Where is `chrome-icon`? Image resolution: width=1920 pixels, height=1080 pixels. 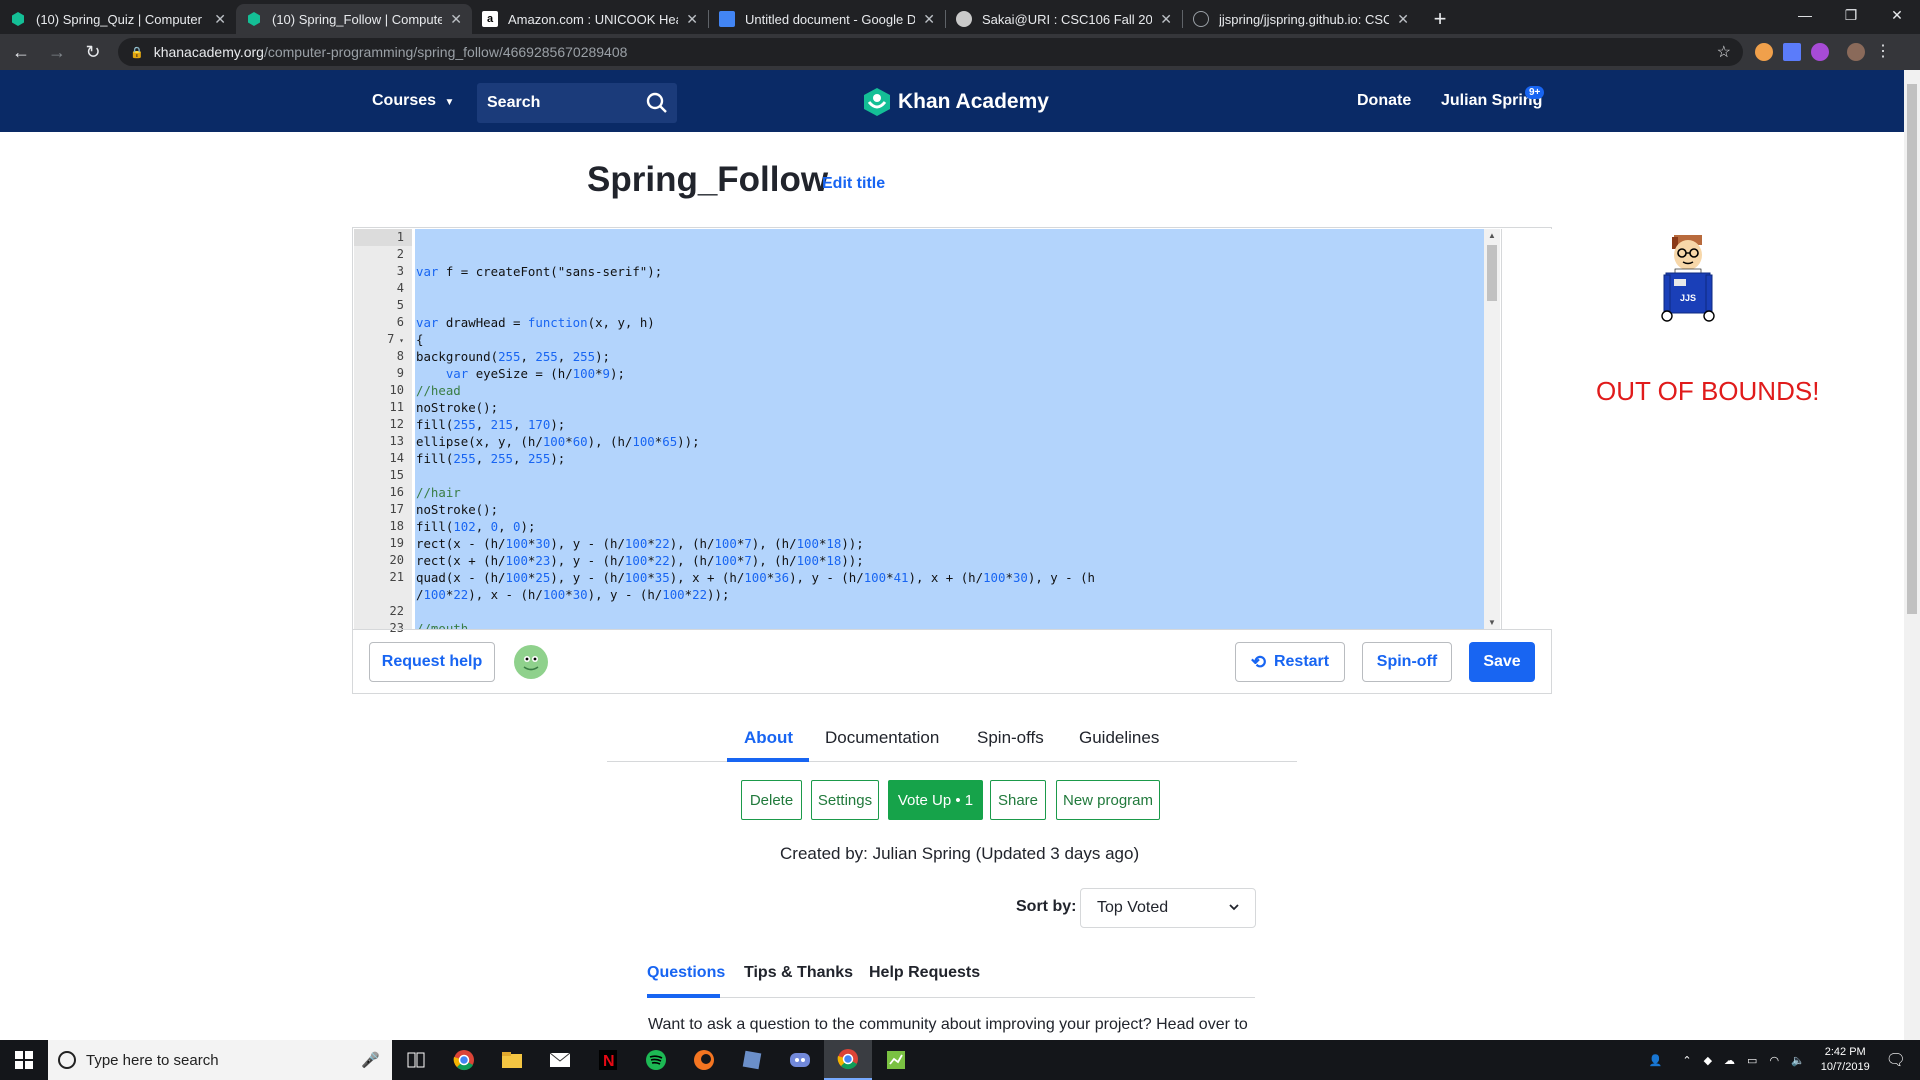
chrome-icon is located at coordinates (464, 1060).